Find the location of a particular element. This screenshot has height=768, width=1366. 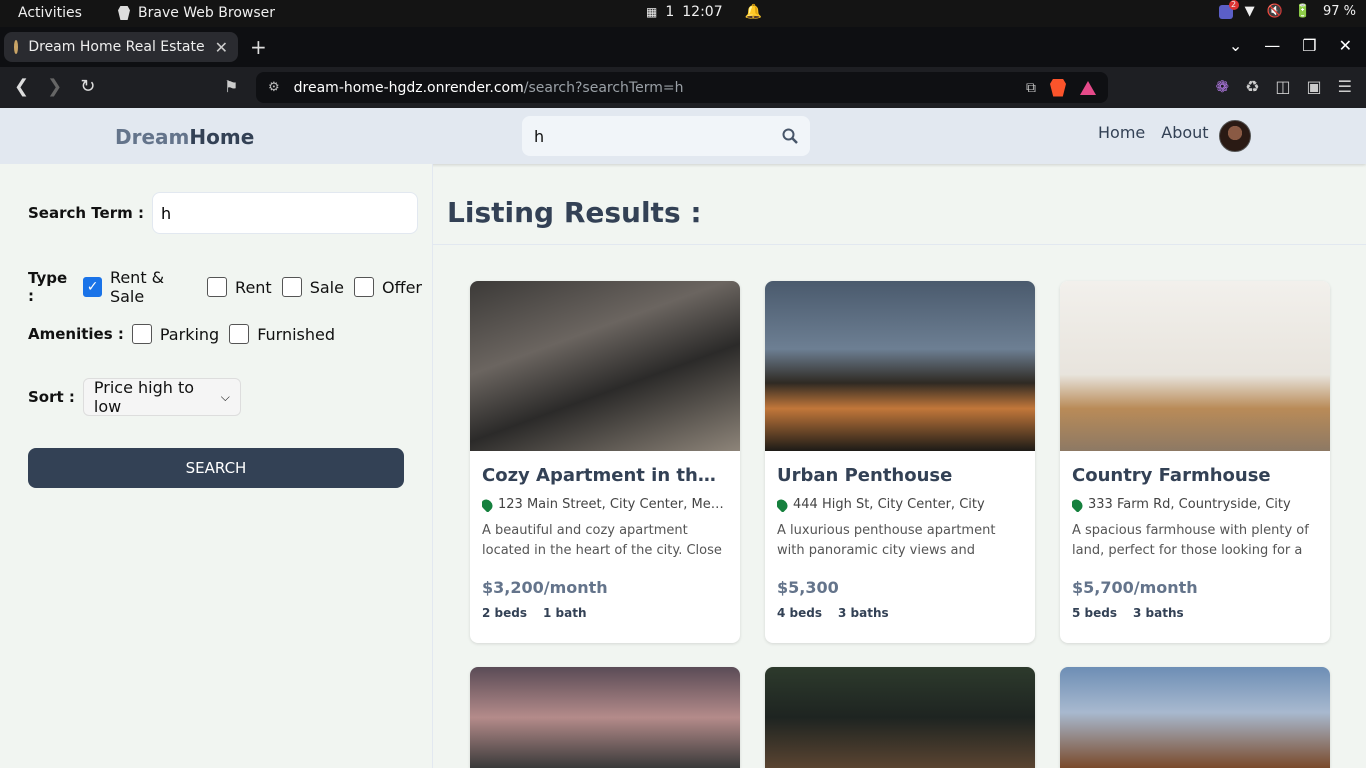

header-search-input is located at coordinates (658, 136).